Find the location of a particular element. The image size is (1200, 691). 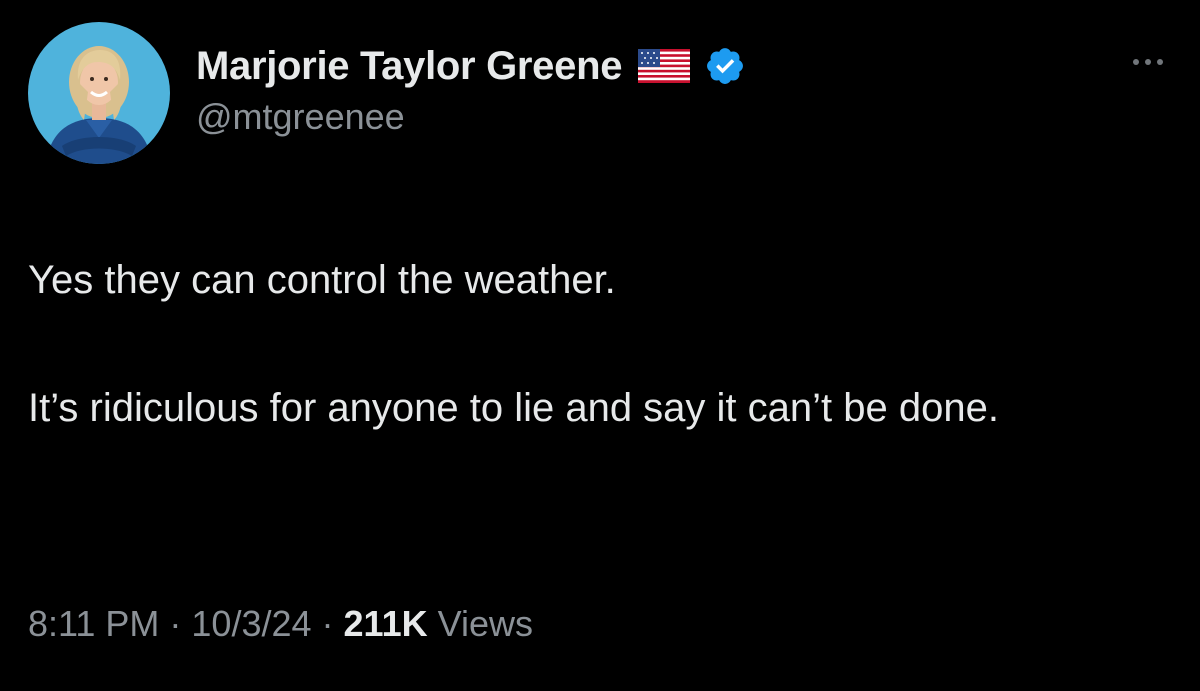

tweet-paragraph: Yes they can control the weather. is located at coordinates (322, 280).